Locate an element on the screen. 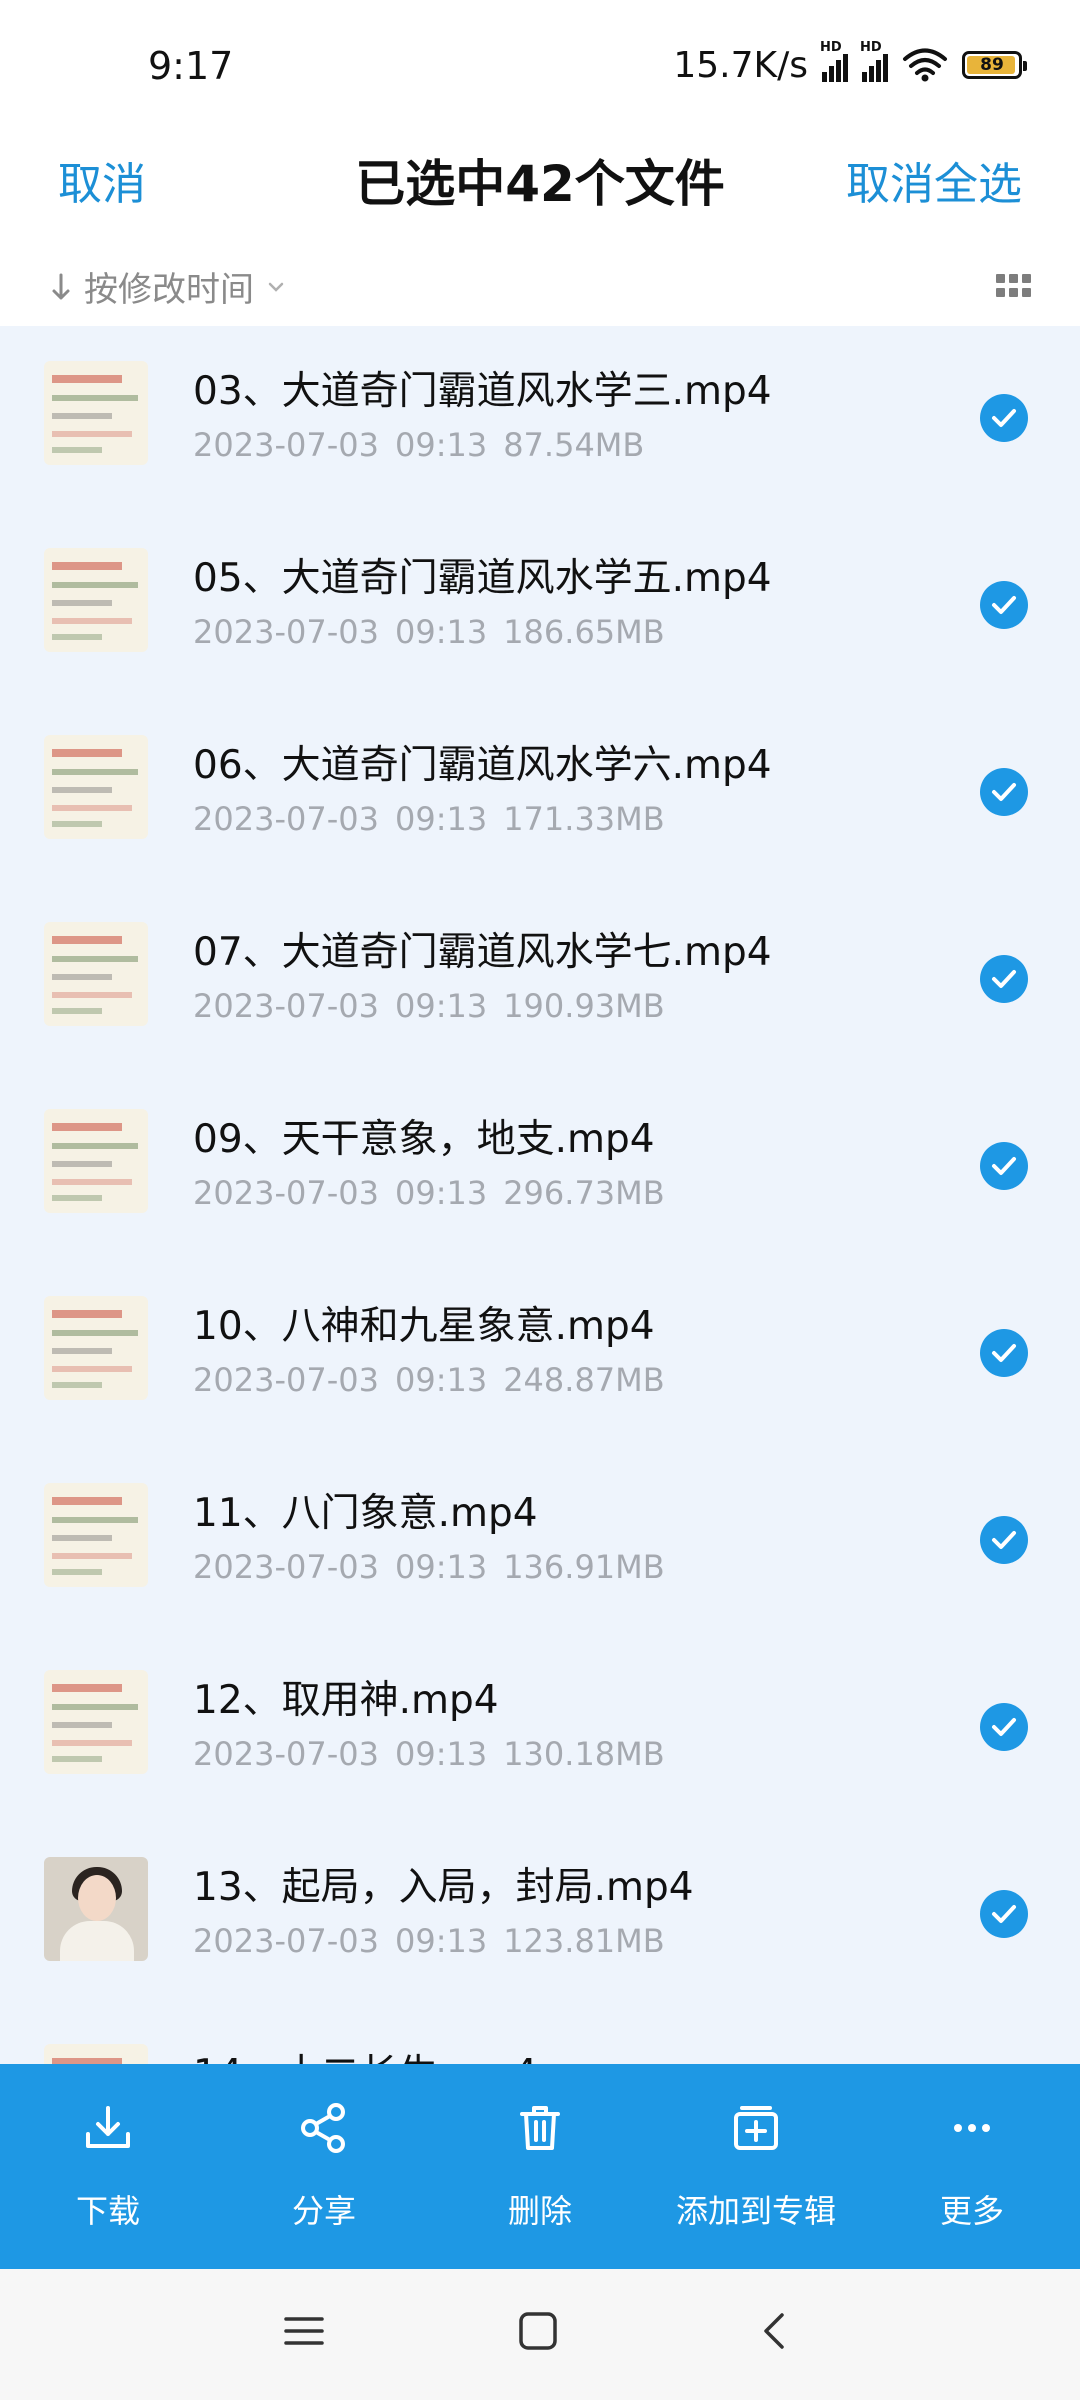 The image size is (1080, 2400). file-size: 130.18MB is located at coordinates (584, 1754).